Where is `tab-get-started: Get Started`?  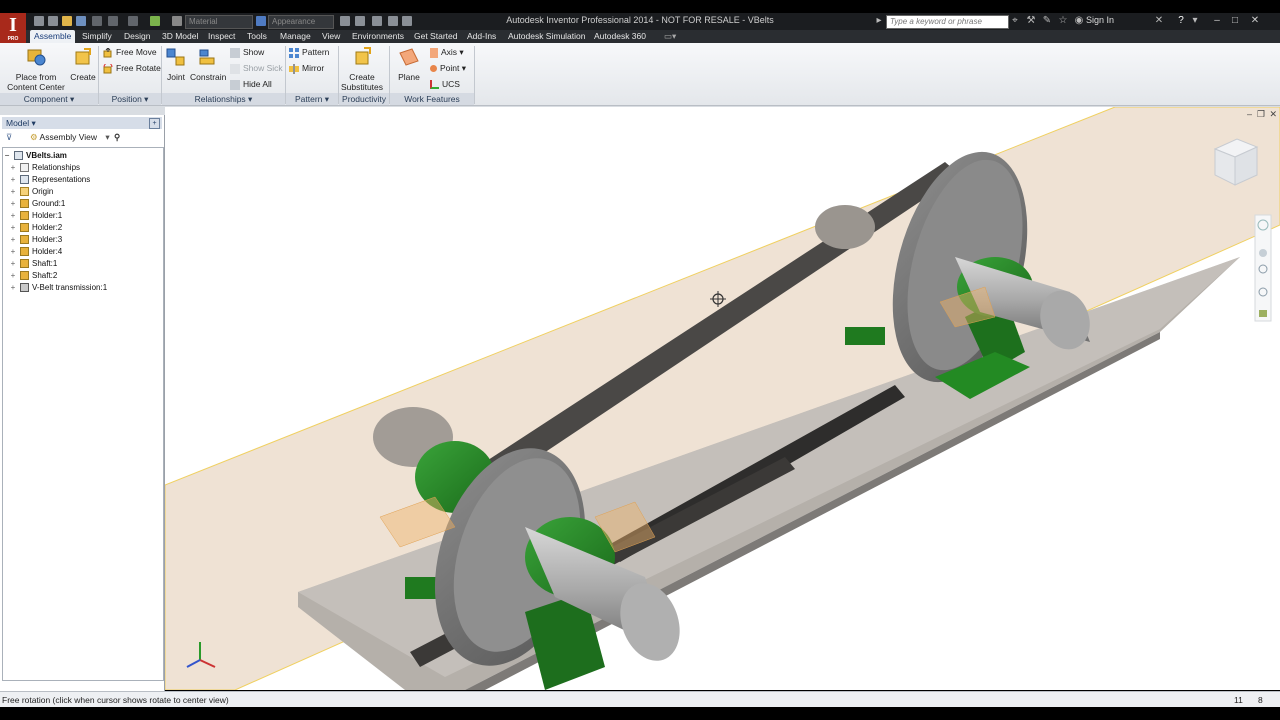
tab-get-started: Get Started is located at coordinates (435, 36).